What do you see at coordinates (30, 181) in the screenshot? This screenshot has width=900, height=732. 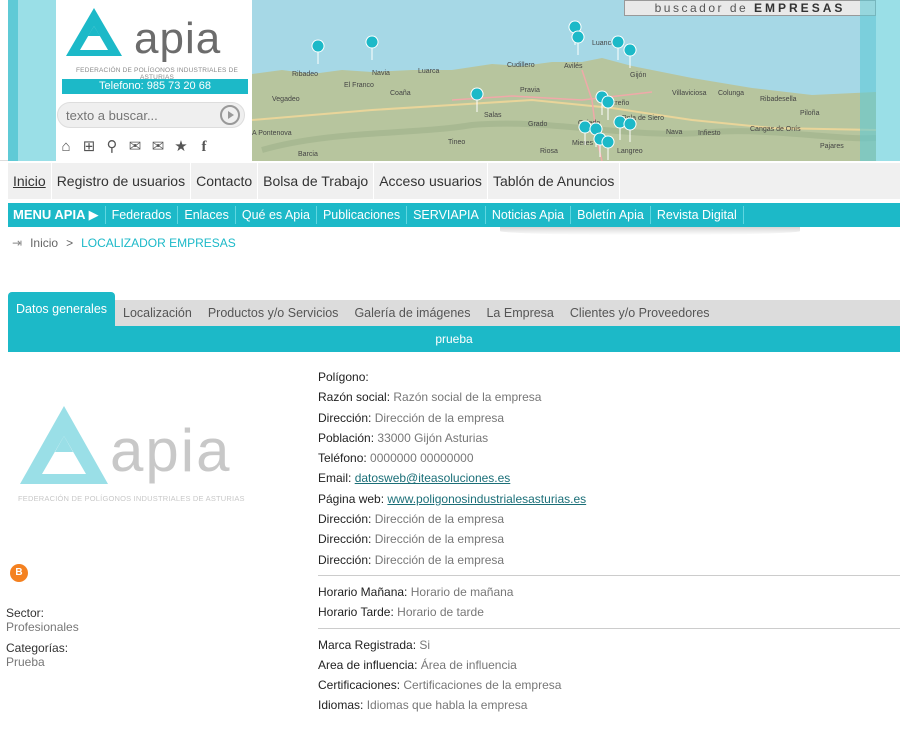 I see `top-menu-item: Inicio` at bounding box center [30, 181].